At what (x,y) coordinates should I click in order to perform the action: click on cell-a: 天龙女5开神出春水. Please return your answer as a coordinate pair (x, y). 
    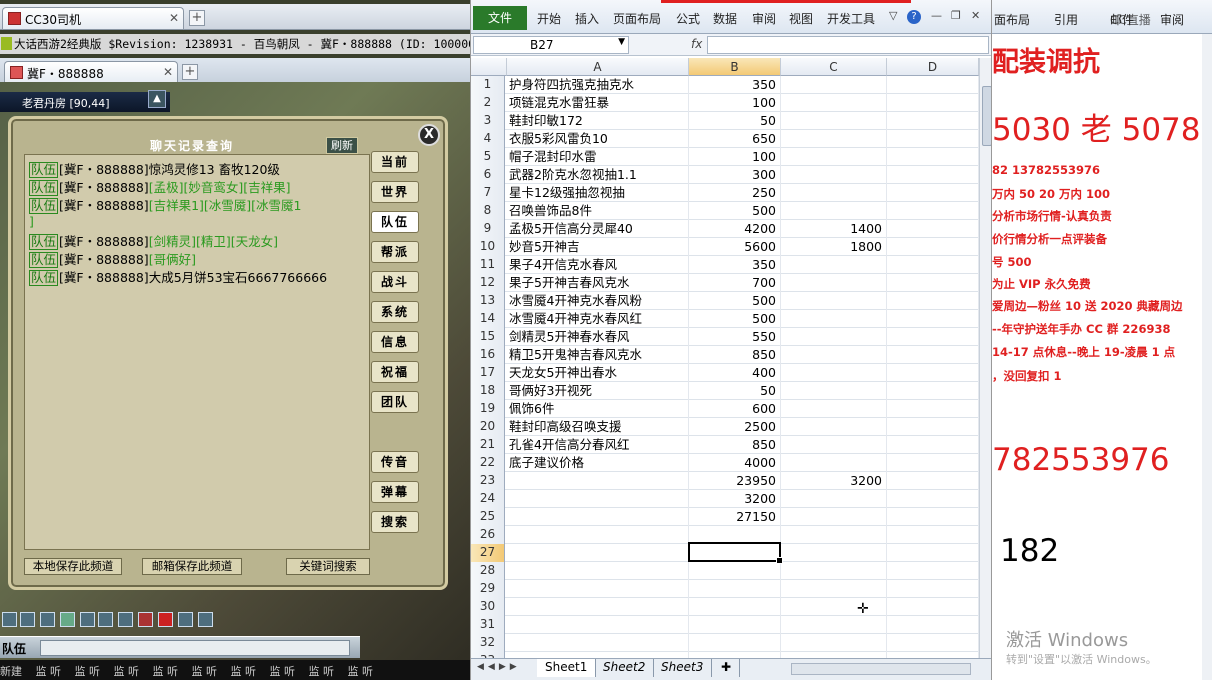
    Looking at the image, I should click on (598, 373).